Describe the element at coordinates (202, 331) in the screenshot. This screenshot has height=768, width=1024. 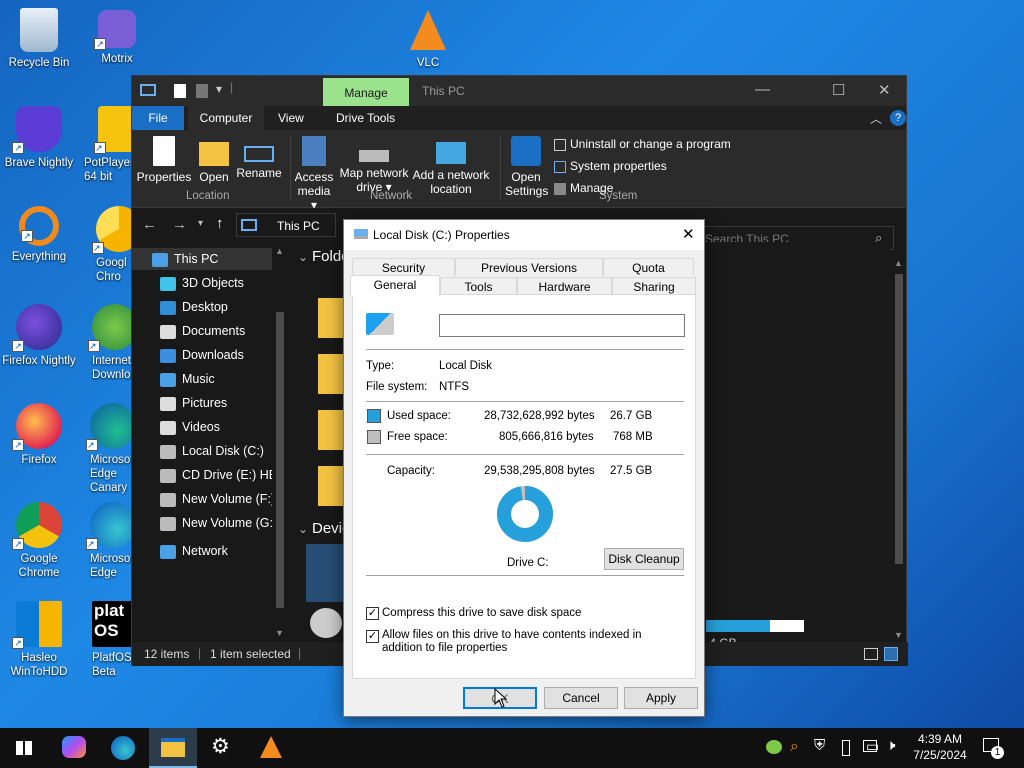
I see `nav-item: Documents` at that location.